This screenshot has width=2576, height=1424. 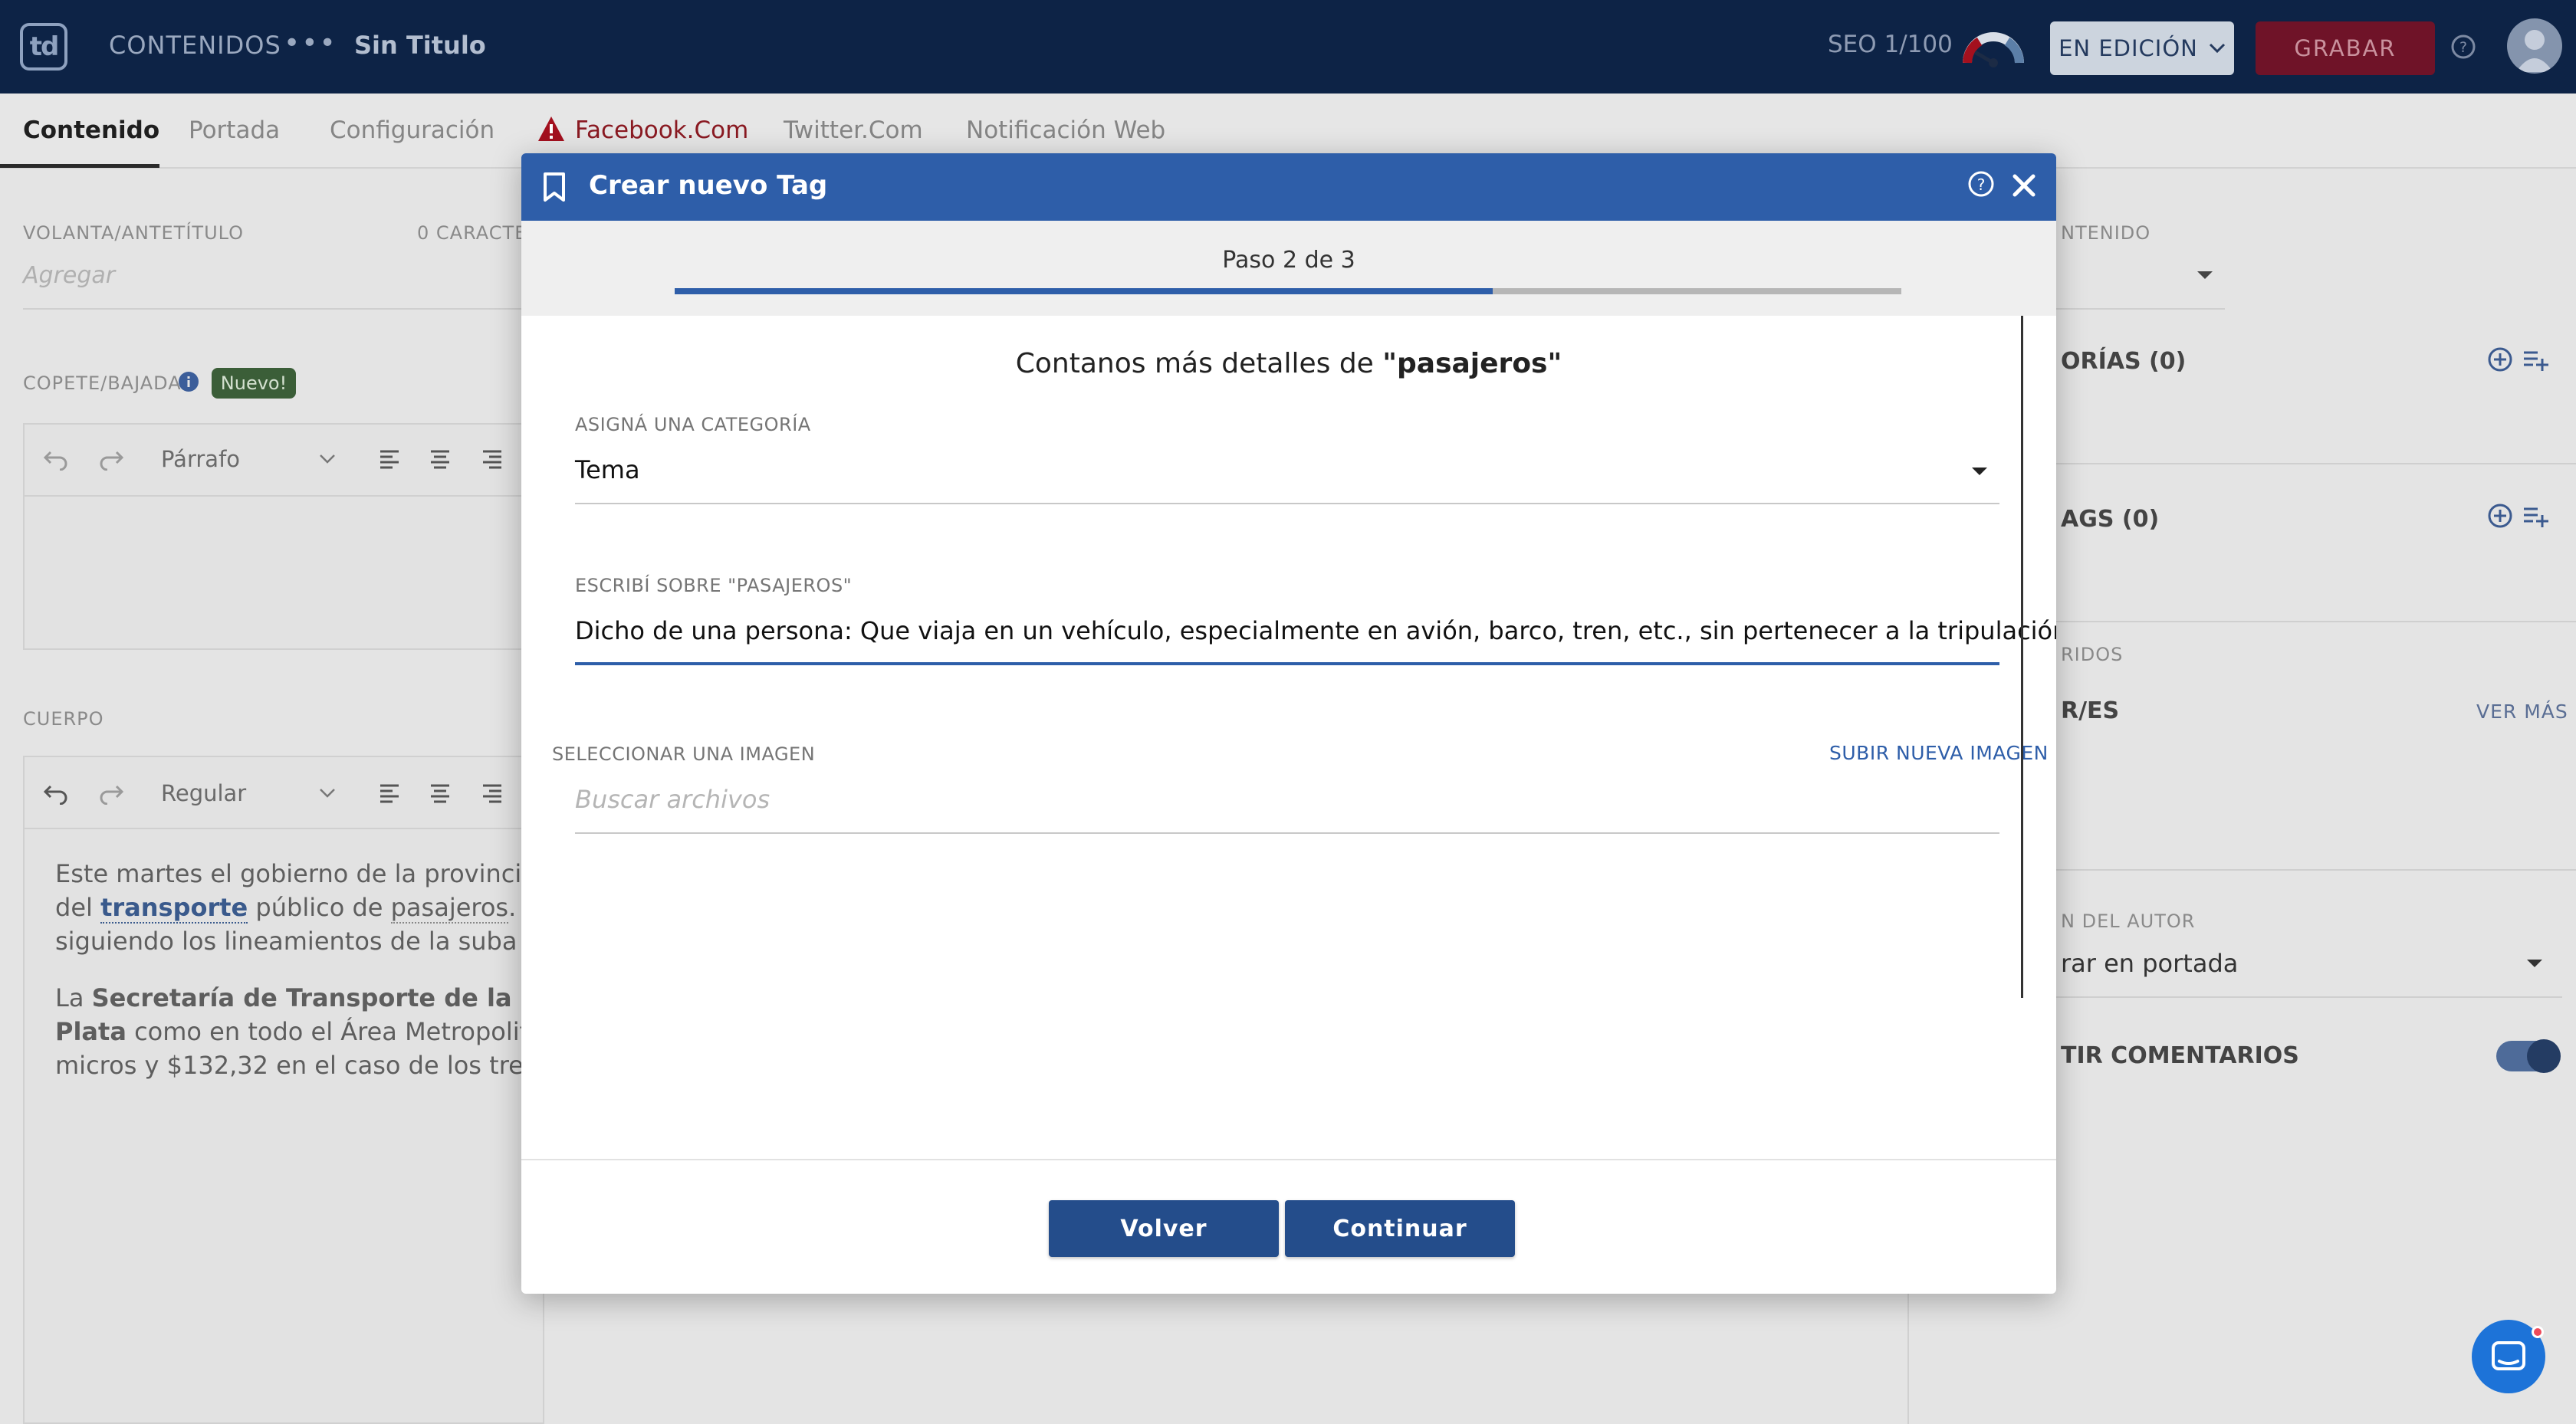 What do you see at coordinates (554, 187) in the screenshot?
I see `bookmark-icon` at bounding box center [554, 187].